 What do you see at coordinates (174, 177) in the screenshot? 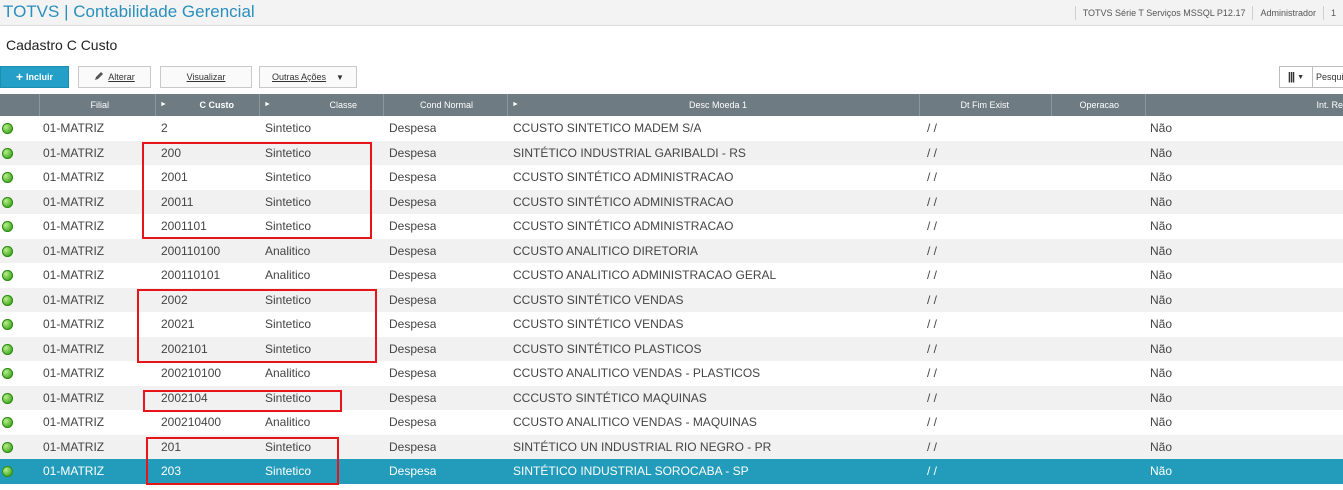
I see `cell-ccusto: 2001` at bounding box center [174, 177].